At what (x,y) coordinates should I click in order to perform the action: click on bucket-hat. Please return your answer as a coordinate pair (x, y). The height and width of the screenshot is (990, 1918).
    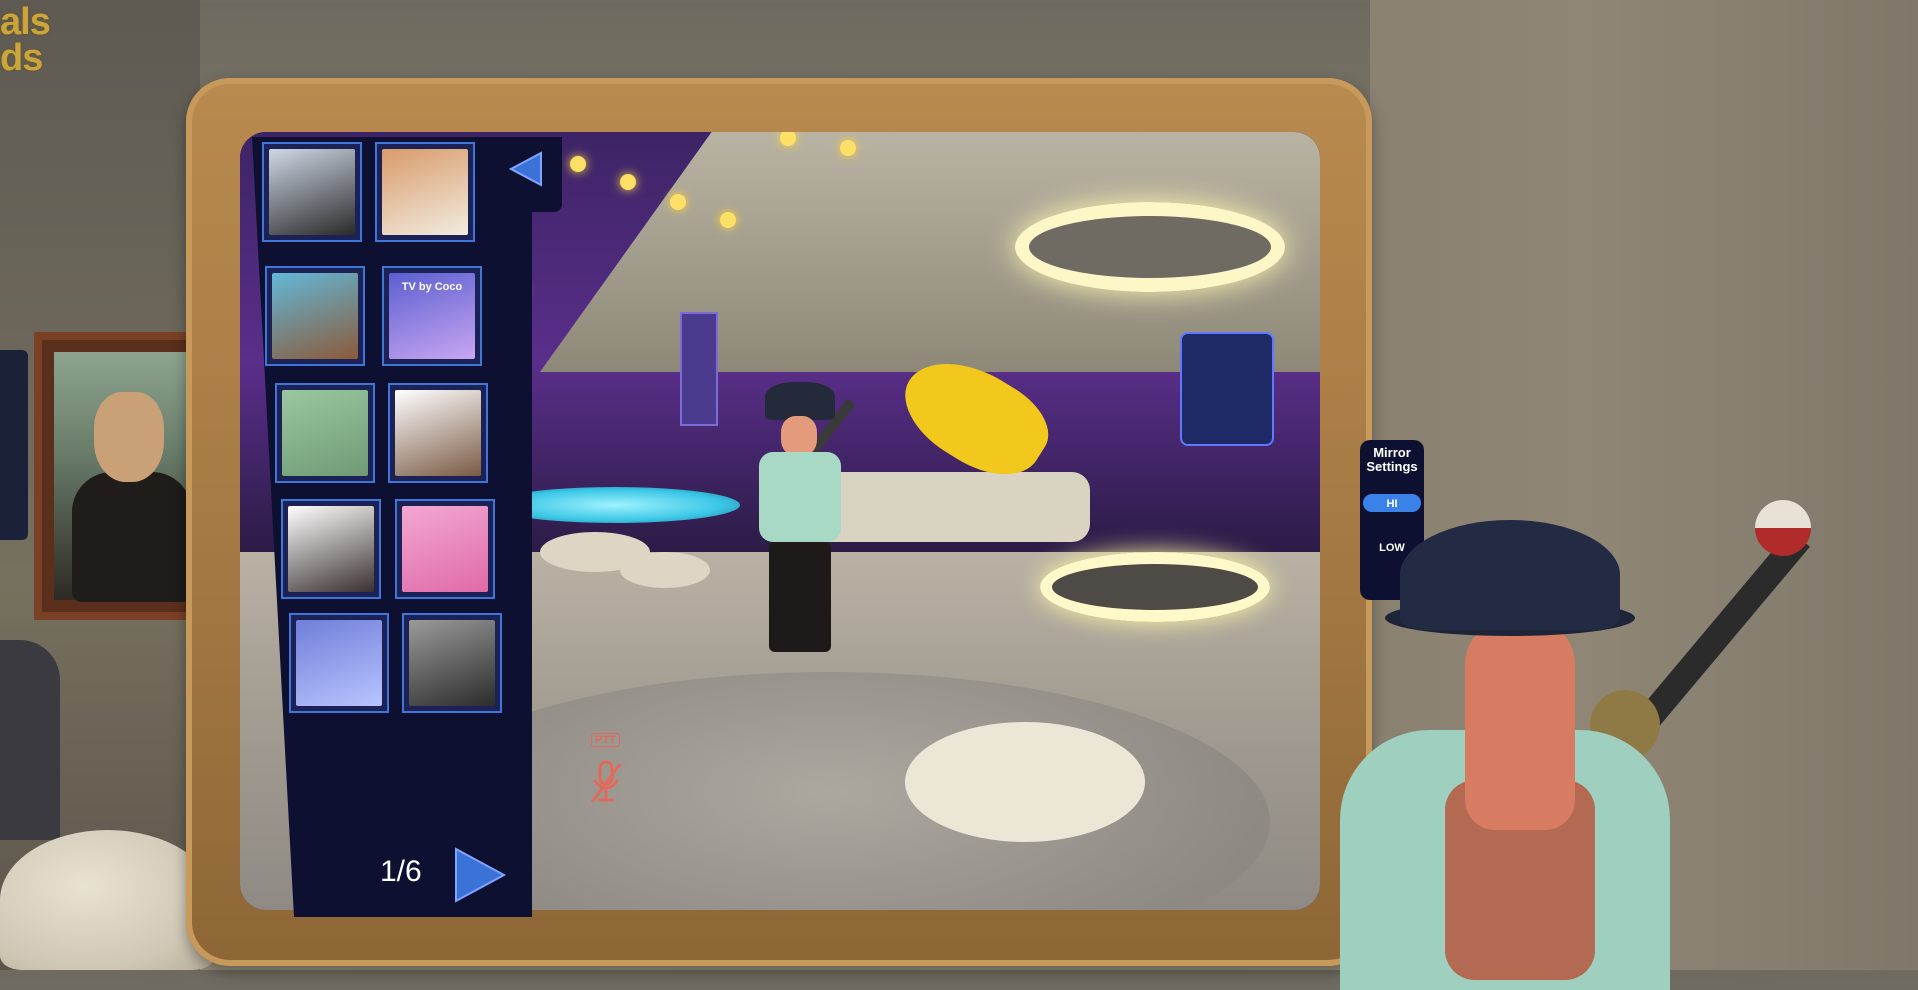
    Looking at the image, I should click on (1510, 575).